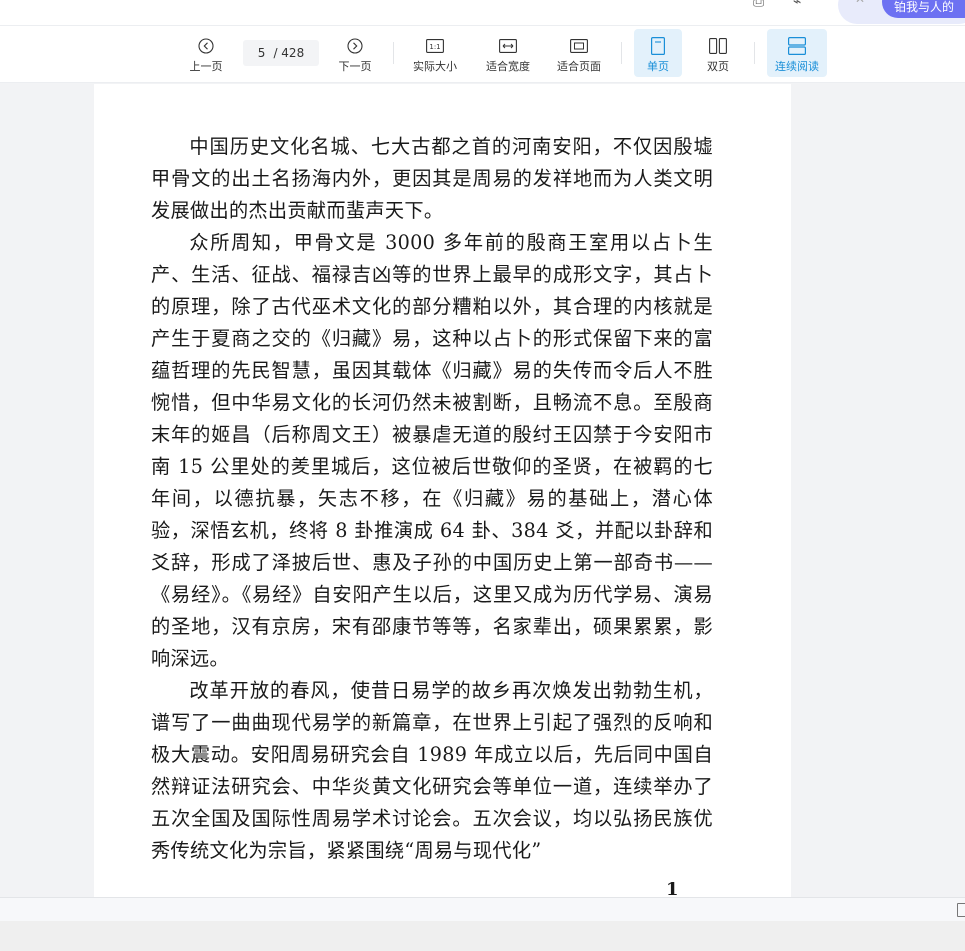  I want to click on top-bar: ⎙ ⌁ ✕ 铂我与人的, so click(482, 13).